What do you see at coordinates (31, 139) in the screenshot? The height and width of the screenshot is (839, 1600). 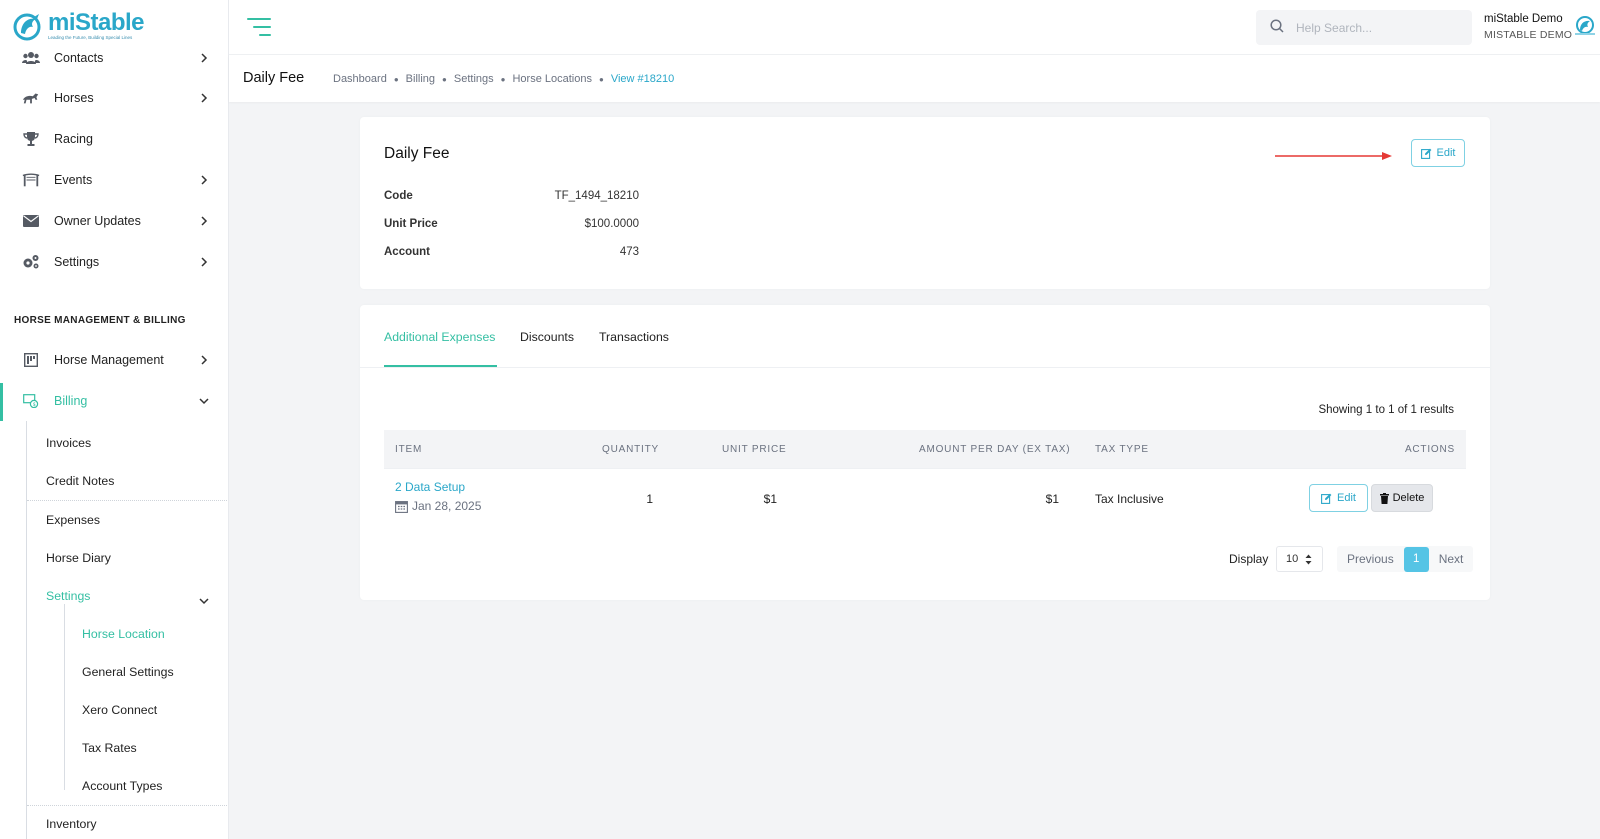 I see `trophy-icon` at bounding box center [31, 139].